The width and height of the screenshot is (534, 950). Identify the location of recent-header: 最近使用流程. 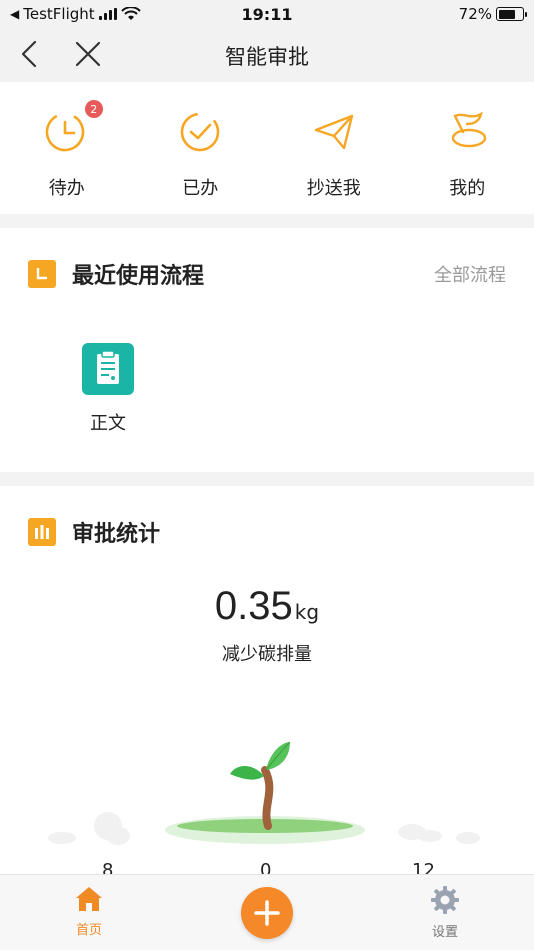
(116, 274).